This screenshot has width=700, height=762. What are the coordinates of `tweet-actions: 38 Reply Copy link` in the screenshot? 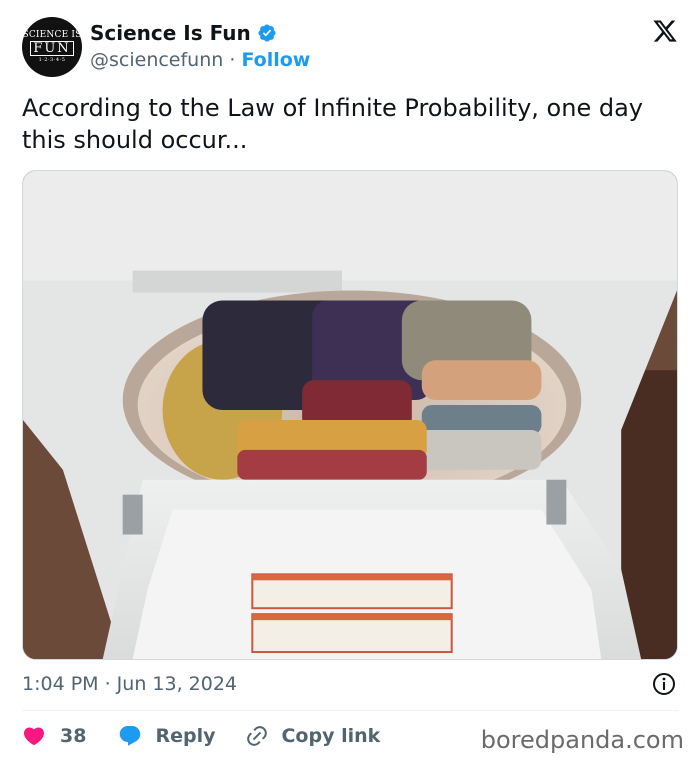 It's located at (201, 736).